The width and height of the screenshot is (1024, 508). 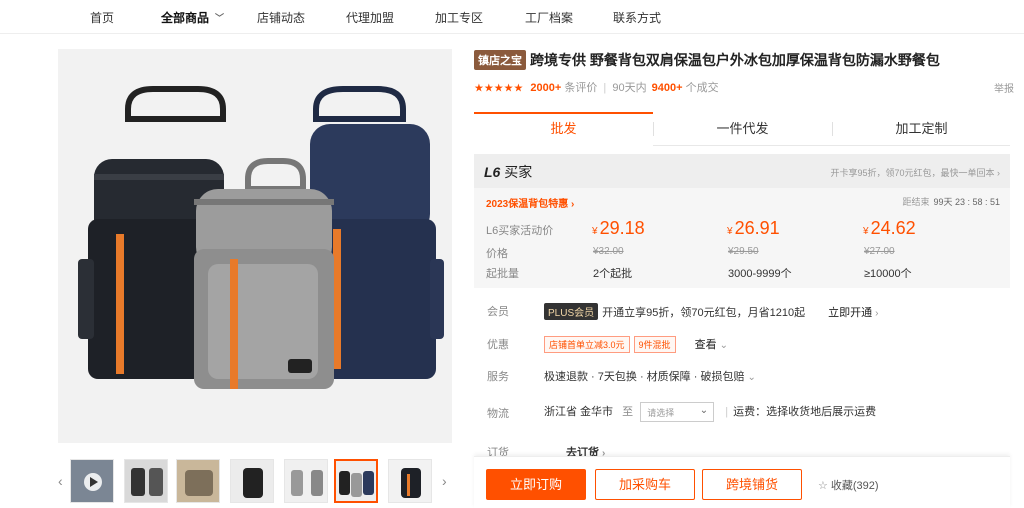 What do you see at coordinates (667, 88) in the screenshot?
I see `sales-count: 9400+` at bounding box center [667, 88].